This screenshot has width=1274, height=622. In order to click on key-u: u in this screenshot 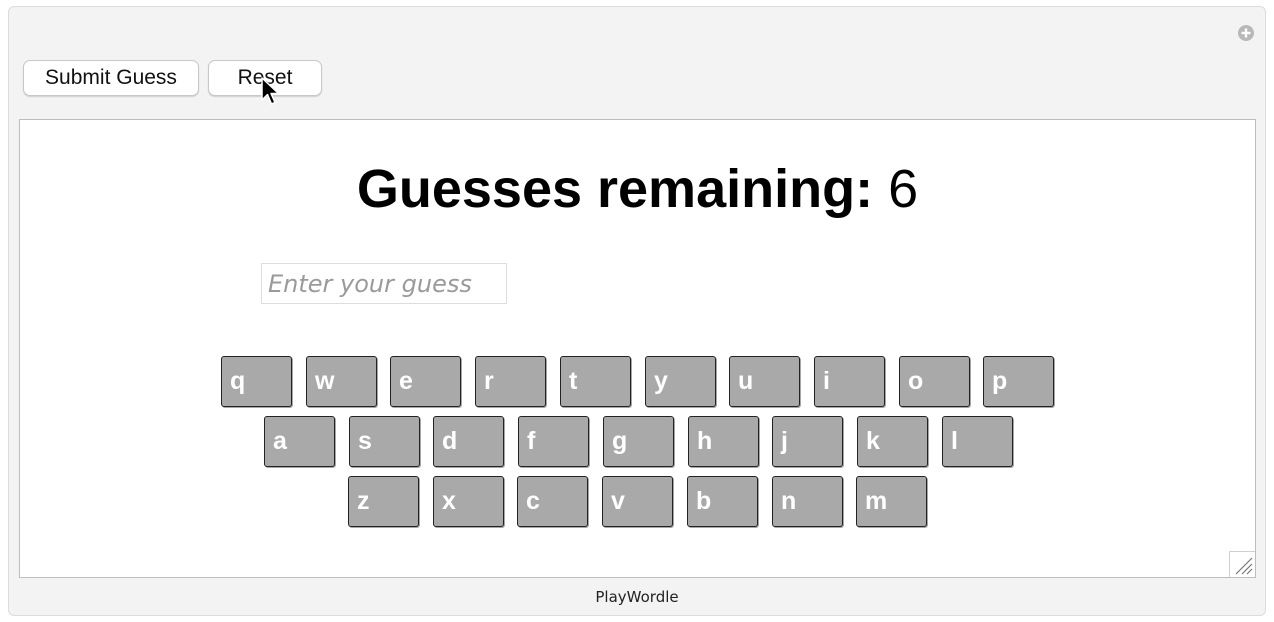, I will do `click(764, 381)`.